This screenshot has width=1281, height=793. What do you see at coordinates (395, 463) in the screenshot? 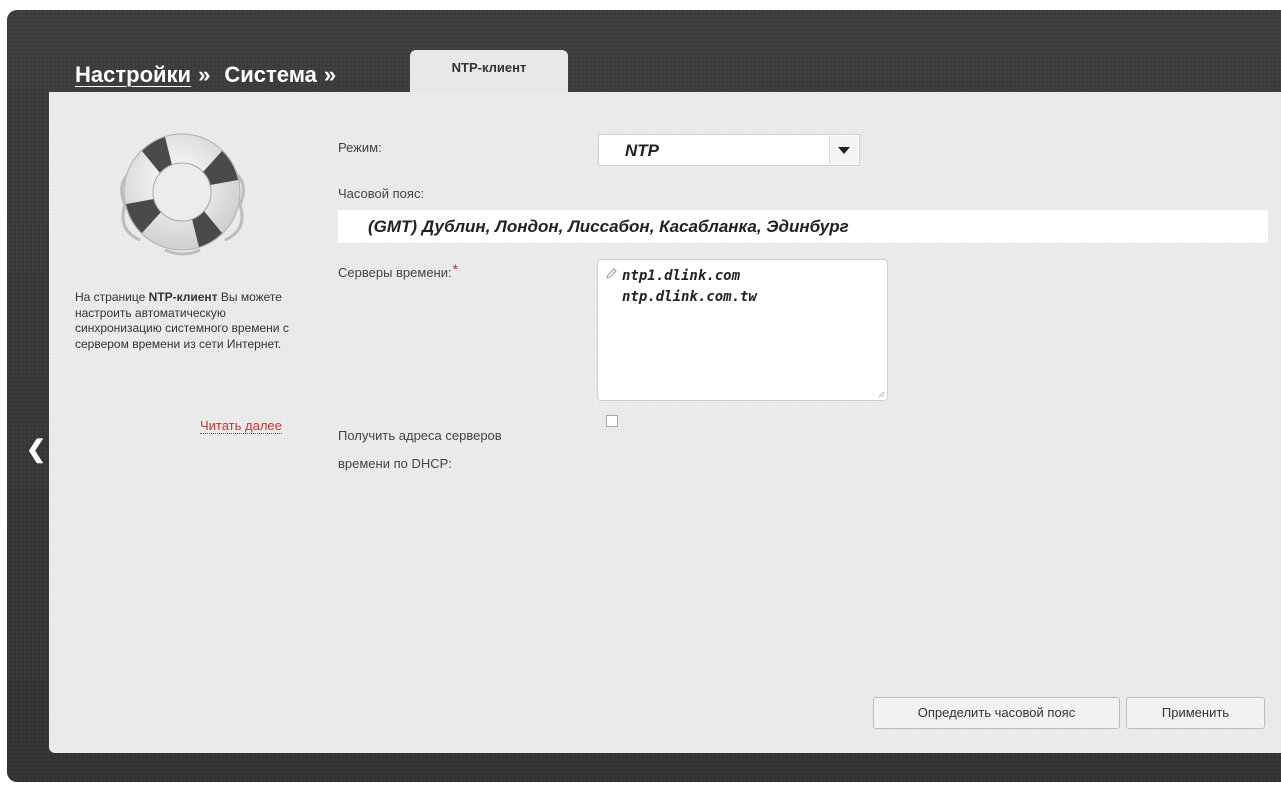
I see `dhcp-label-line2: времени по DHCP:` at bounding box center [395, 463].